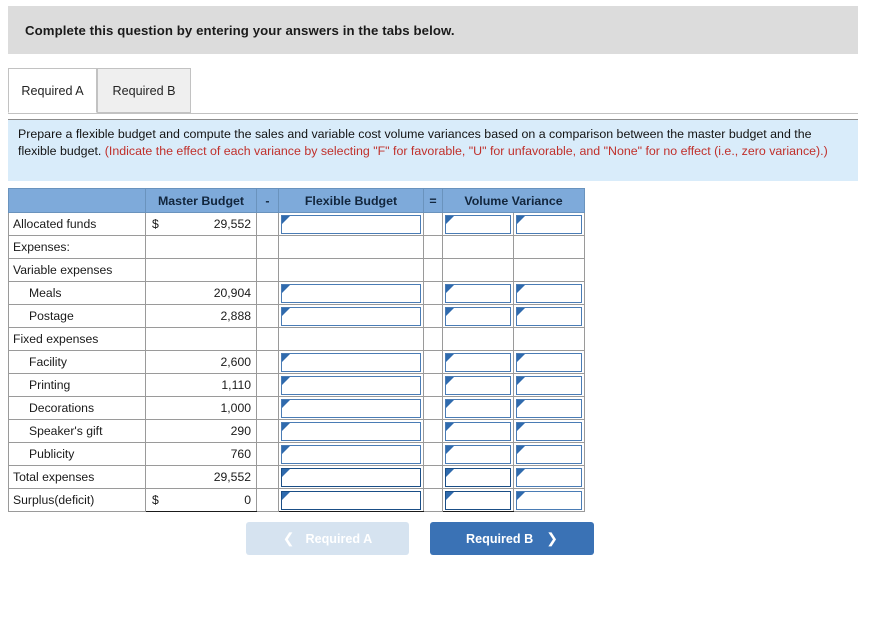  What do you see at coordinates (240, 431) in the screenshot?
I see `master-budget-amount: 290` at bounding box center [240, 431].